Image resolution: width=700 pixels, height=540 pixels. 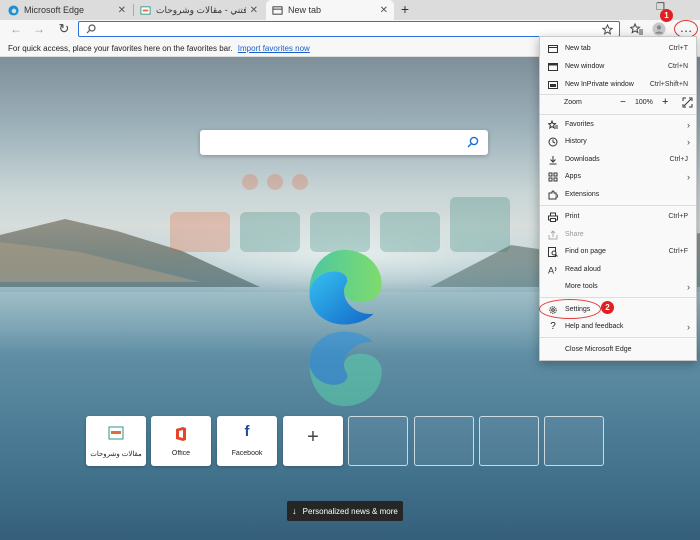 I want to click on quick-link-label: Facebook, so click(x=247, y=453).